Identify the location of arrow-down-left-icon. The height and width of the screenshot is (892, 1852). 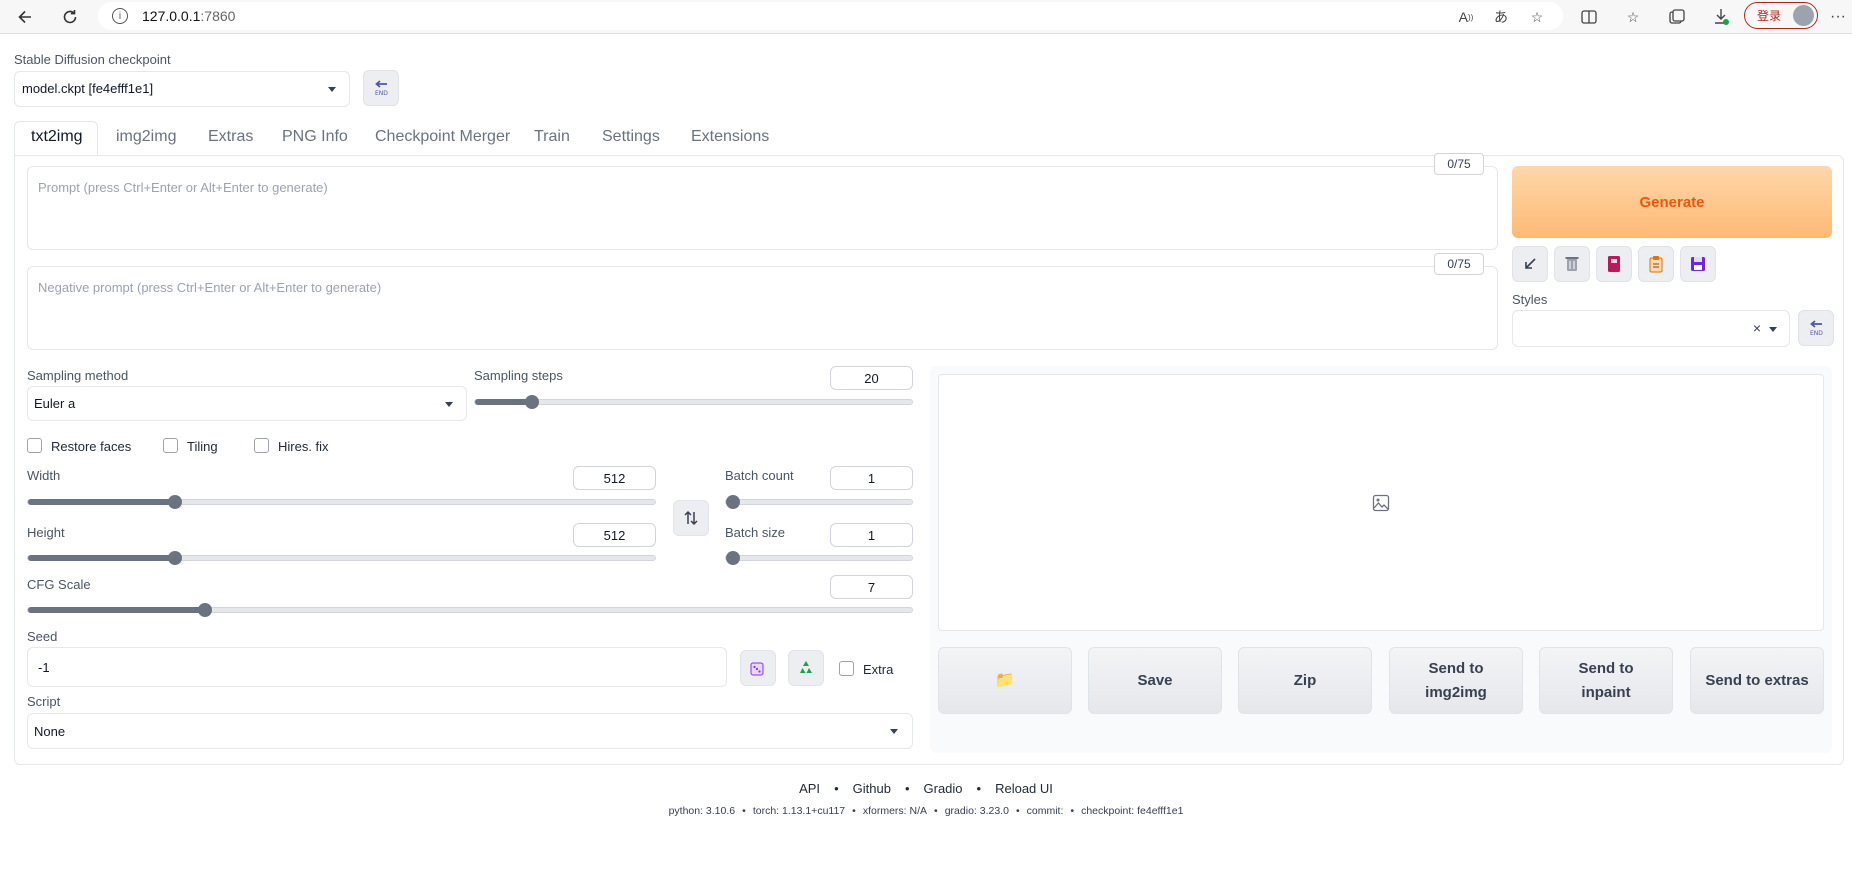
(1530, 263).